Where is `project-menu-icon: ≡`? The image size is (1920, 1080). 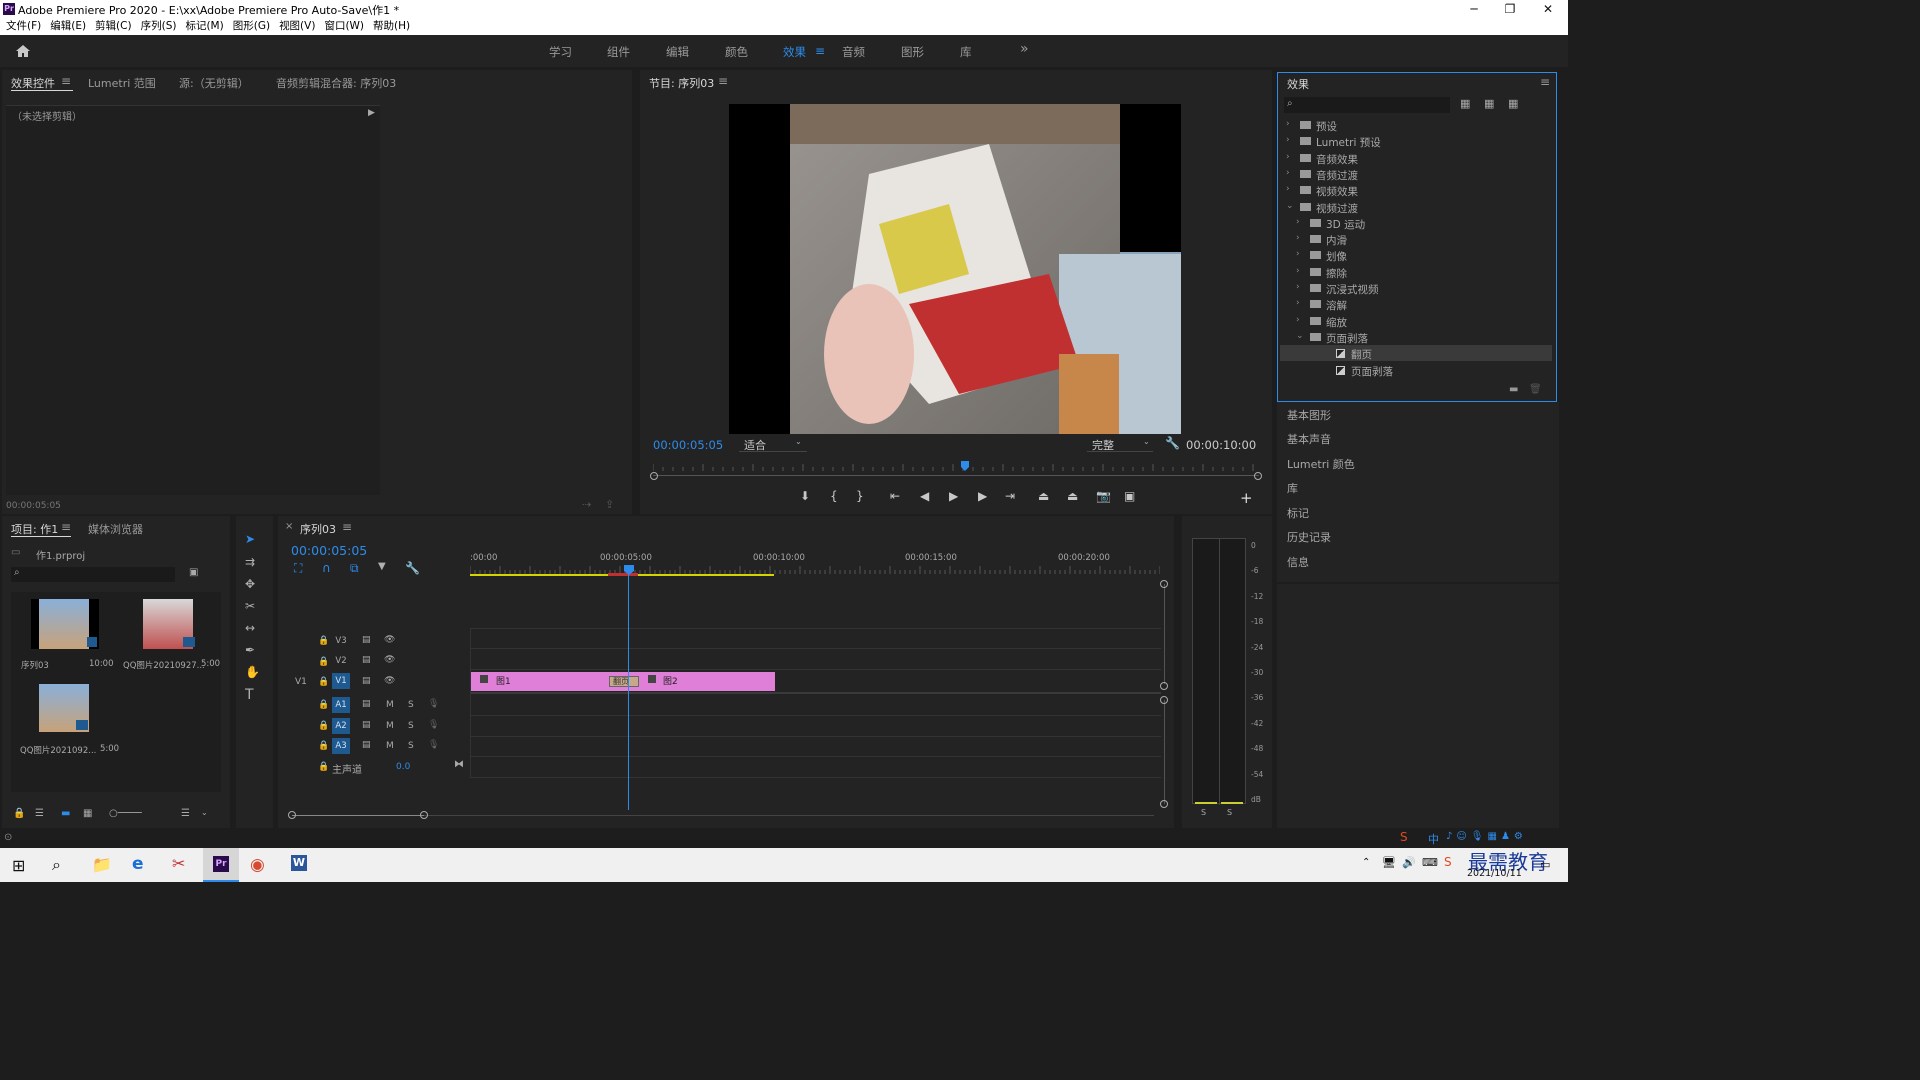 project-menu-icon: ≡ is located at coordinates (66, 527).